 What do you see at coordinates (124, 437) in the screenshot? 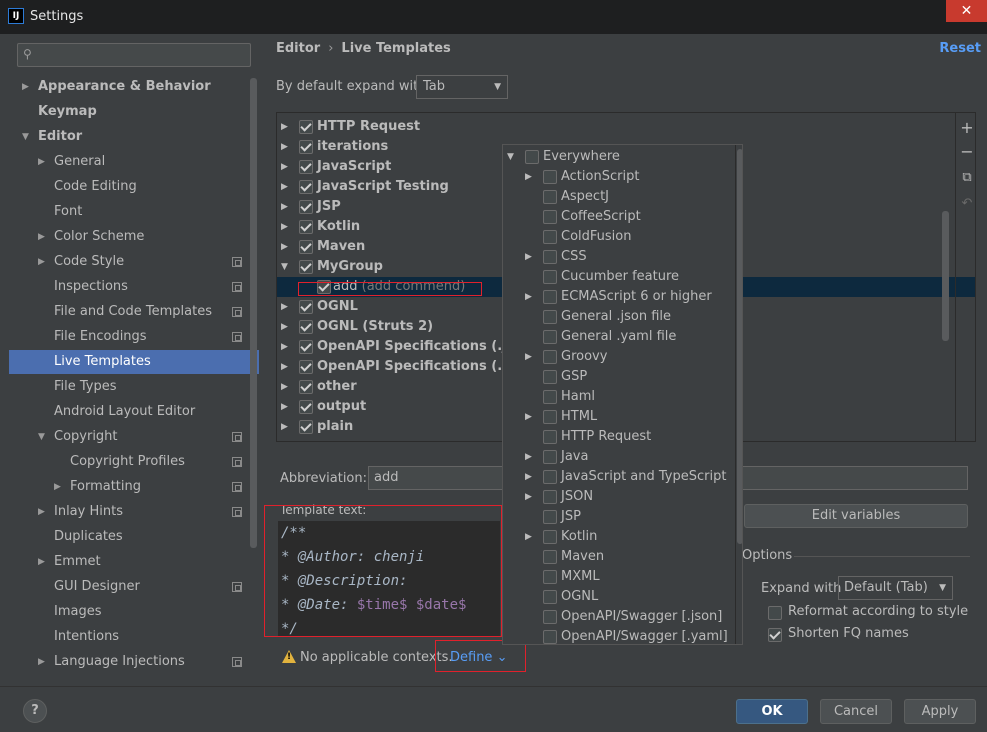
I see `sidebar-item-copyright: ▼ Copyright` at bounding box center [124, 437].